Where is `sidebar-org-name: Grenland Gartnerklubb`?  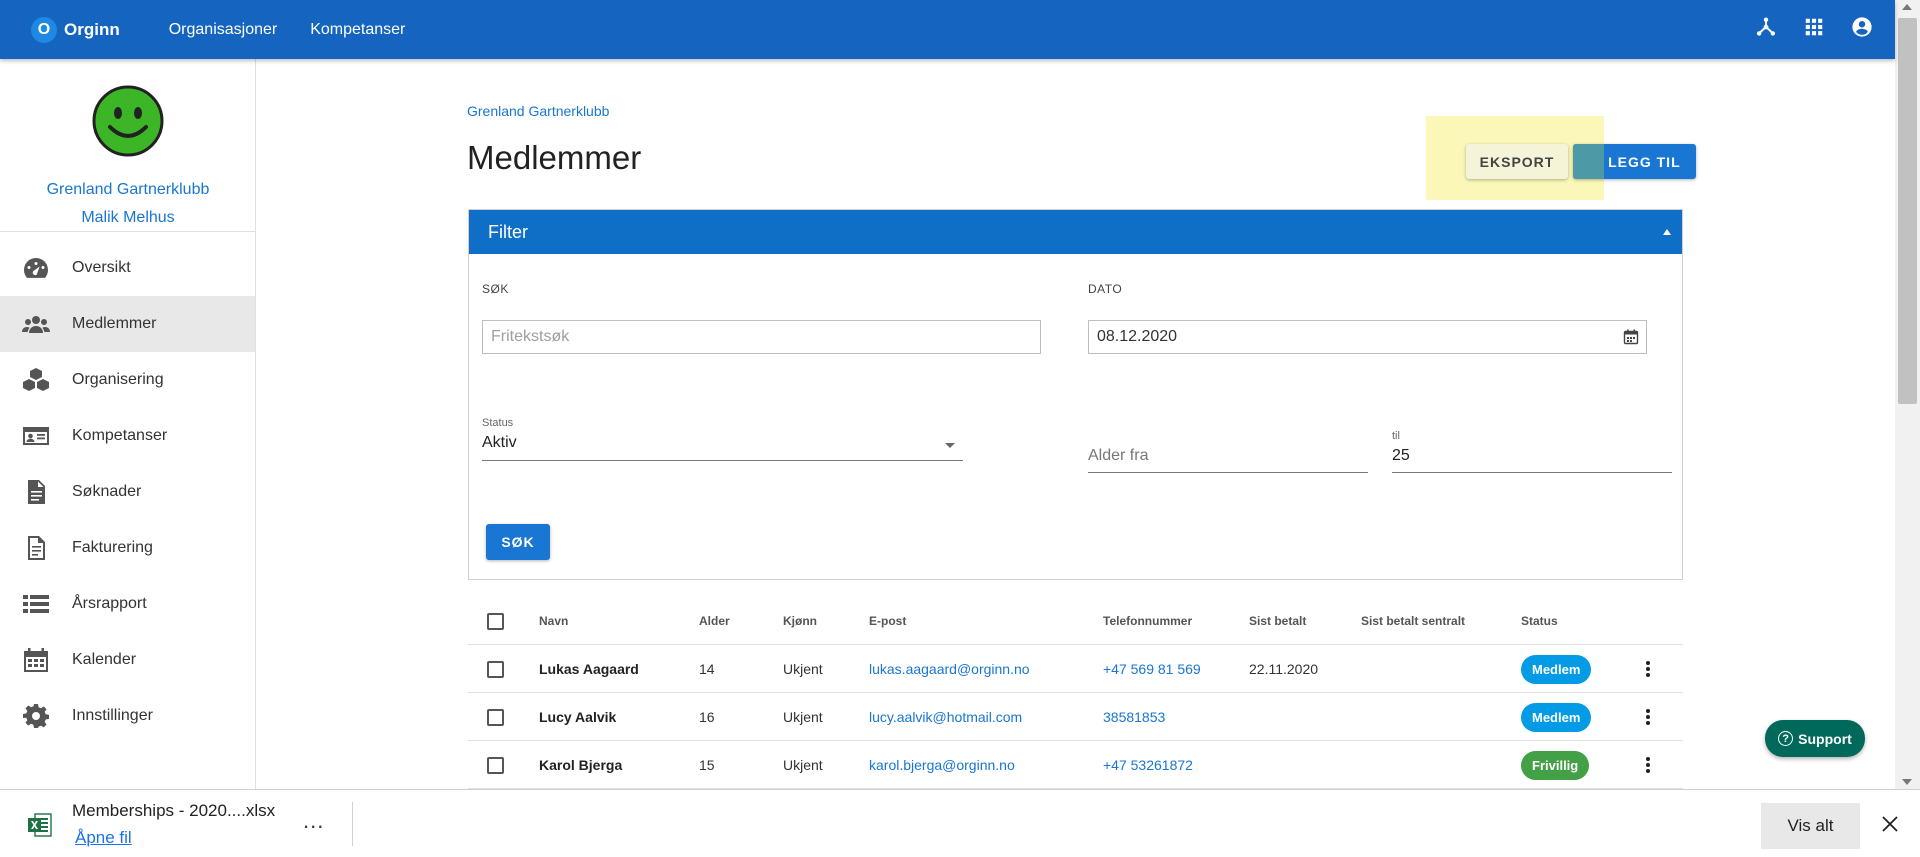
sidebar-org-name: Grenland Gartnerklubb is located at coordinates (128, 190).